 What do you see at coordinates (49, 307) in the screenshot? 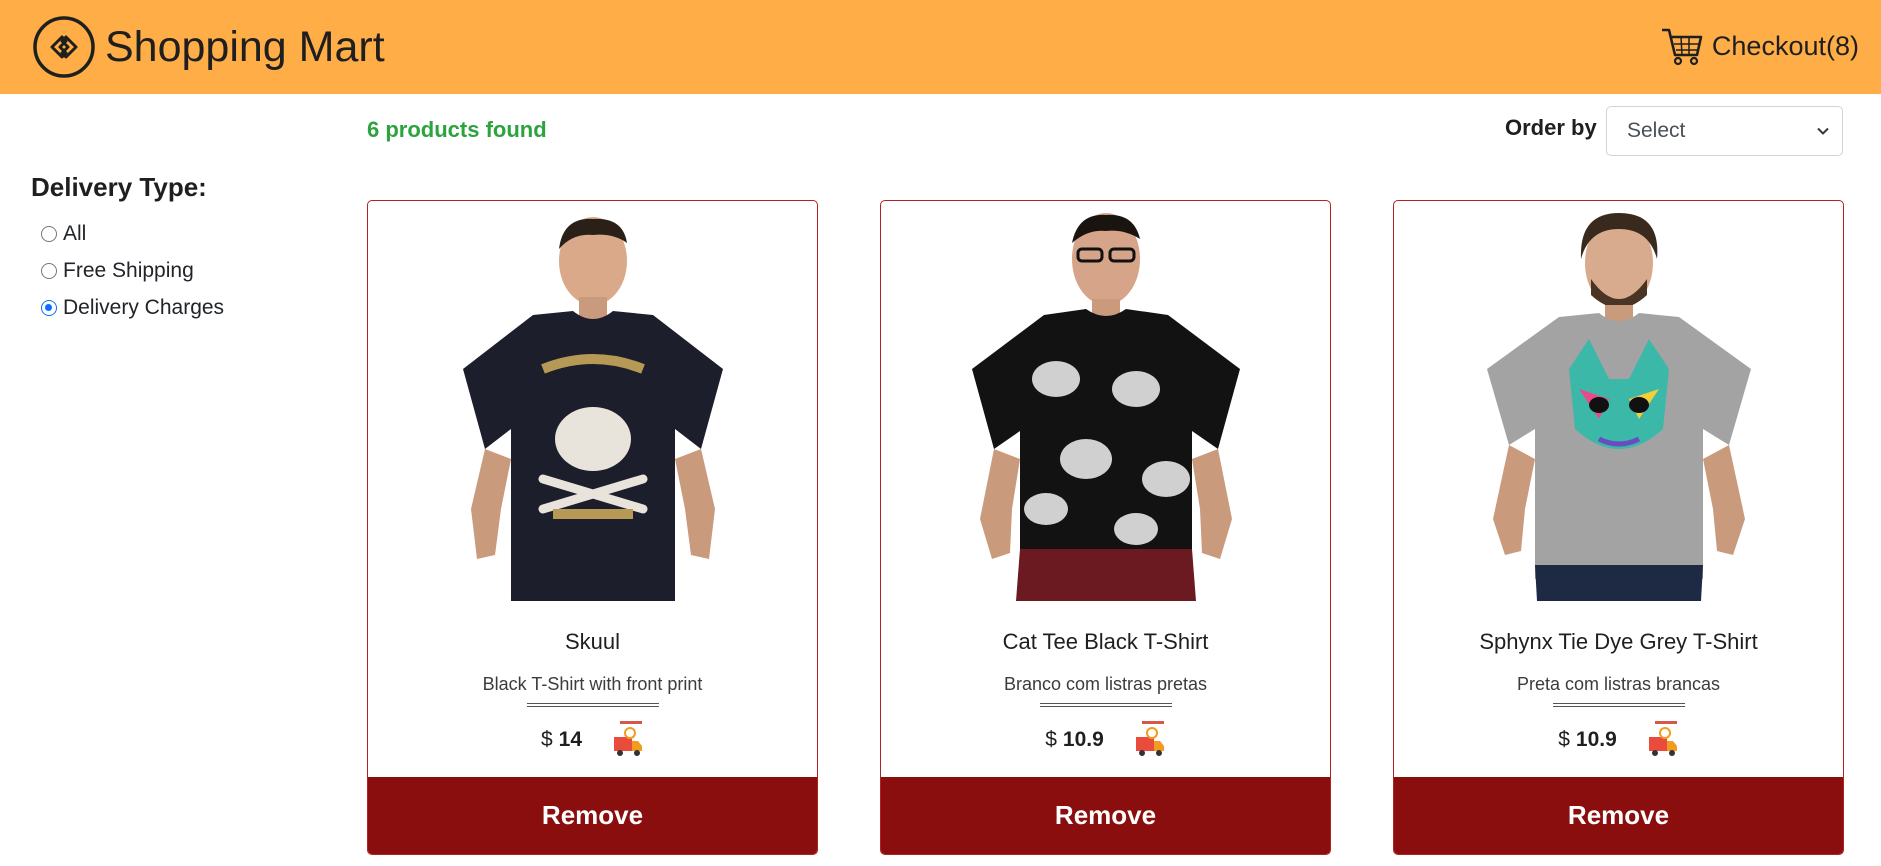
I see `radio-button-selected` at bounding box center [49, 307].